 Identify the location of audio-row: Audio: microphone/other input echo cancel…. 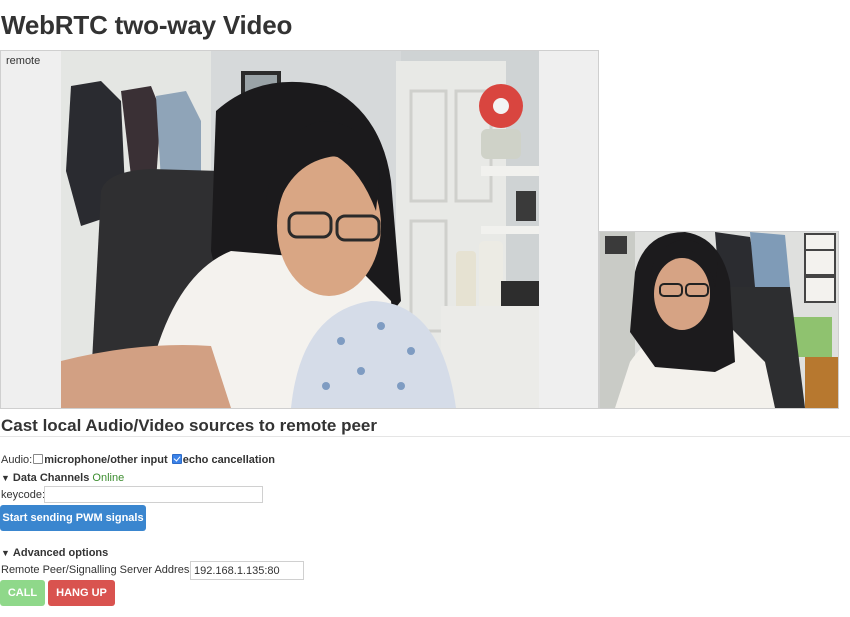
(138, 460).